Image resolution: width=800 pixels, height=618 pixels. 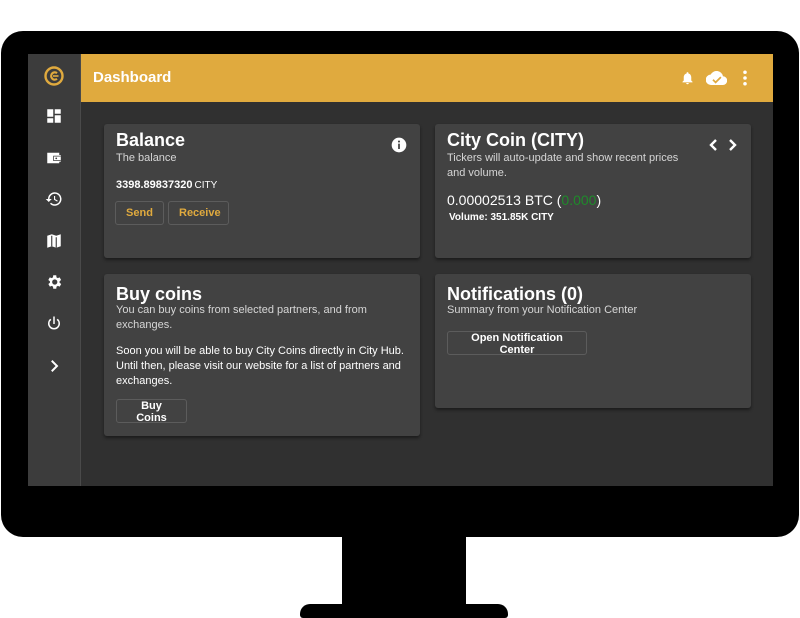 I want to click on balance-title: Balance, so click(x=151, y=140).